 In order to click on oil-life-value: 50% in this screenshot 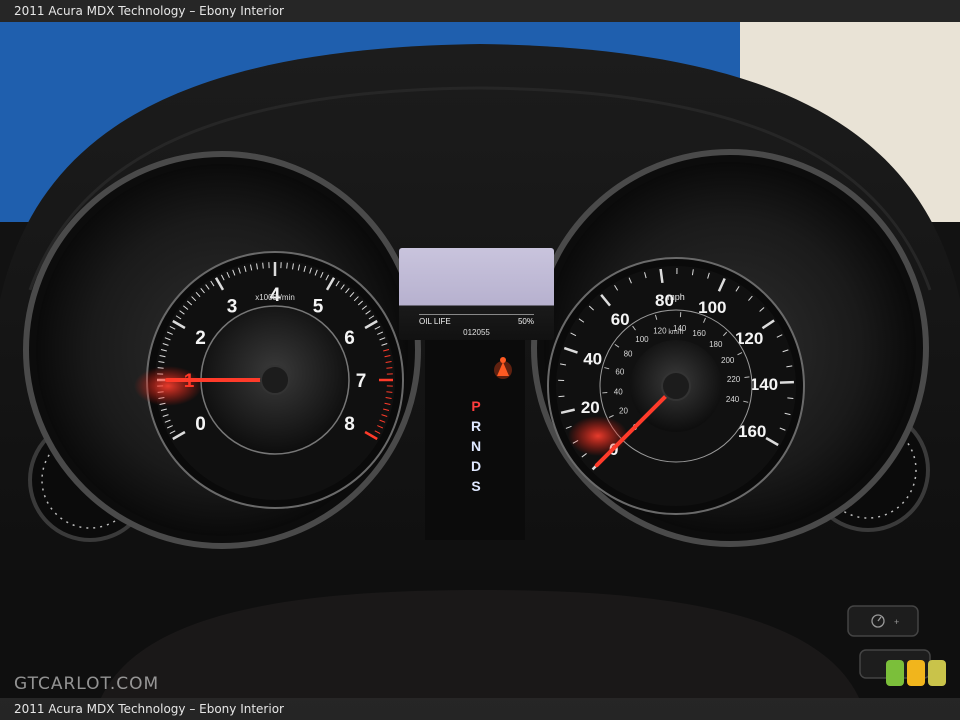, I will do `click(525, 321)`.